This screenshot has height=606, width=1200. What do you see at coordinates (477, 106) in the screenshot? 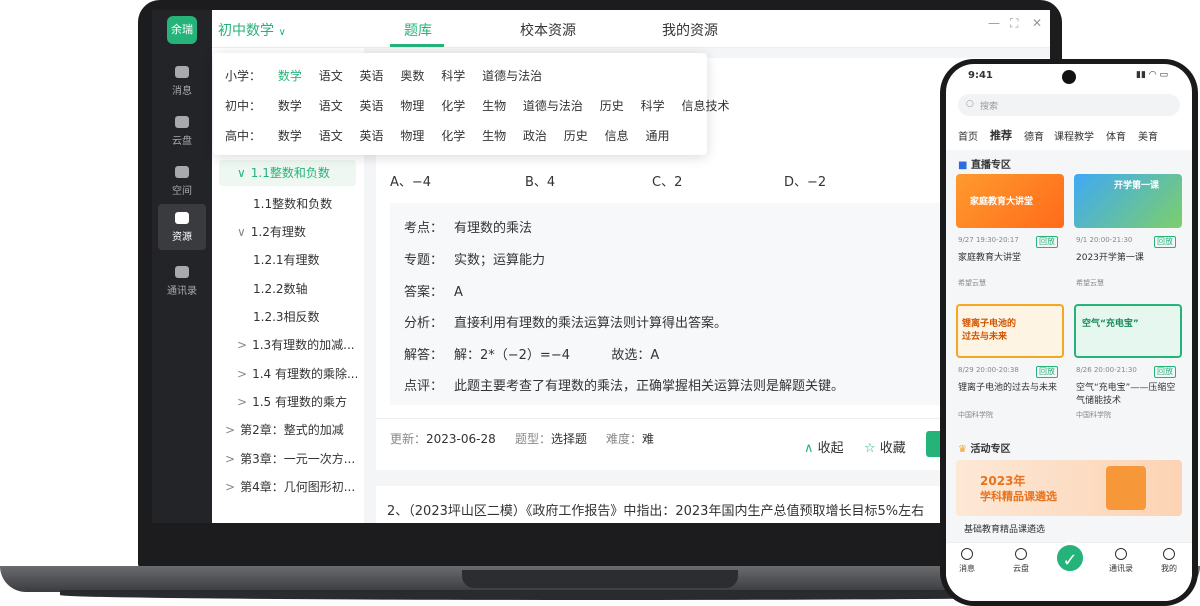
I see `dropdown-row-middle: 初中： 数学 语文 英语 物理 化学 生物 道德与法治 历史 科学 信息技术` at bounding box center [477, 106].